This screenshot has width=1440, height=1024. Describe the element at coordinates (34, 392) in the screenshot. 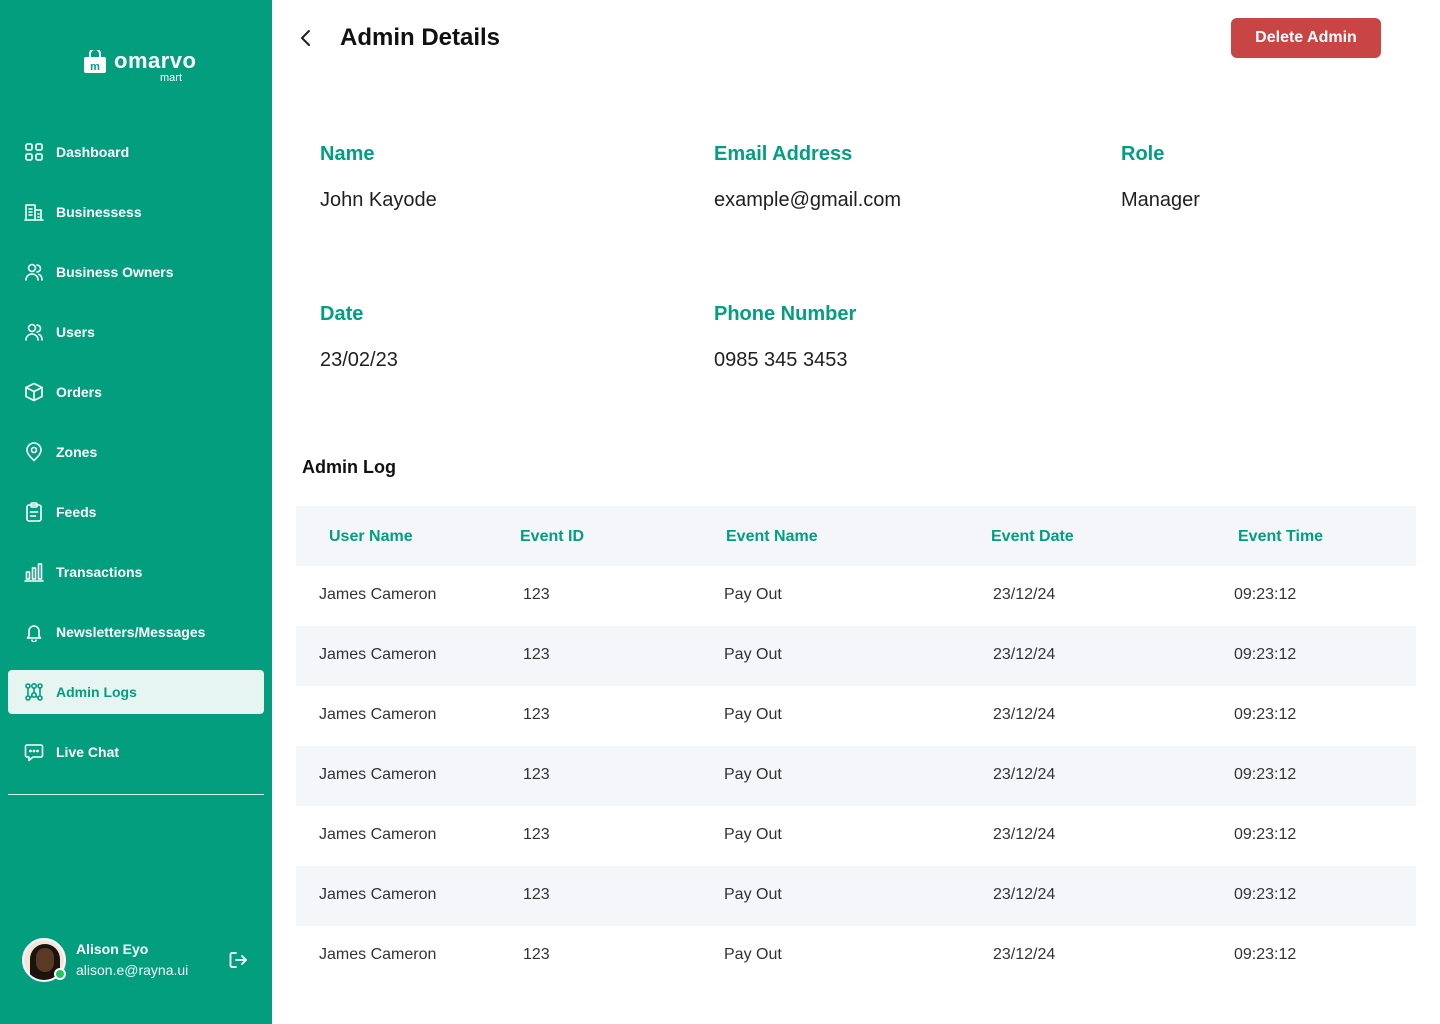

I see `box-icon` at that location.